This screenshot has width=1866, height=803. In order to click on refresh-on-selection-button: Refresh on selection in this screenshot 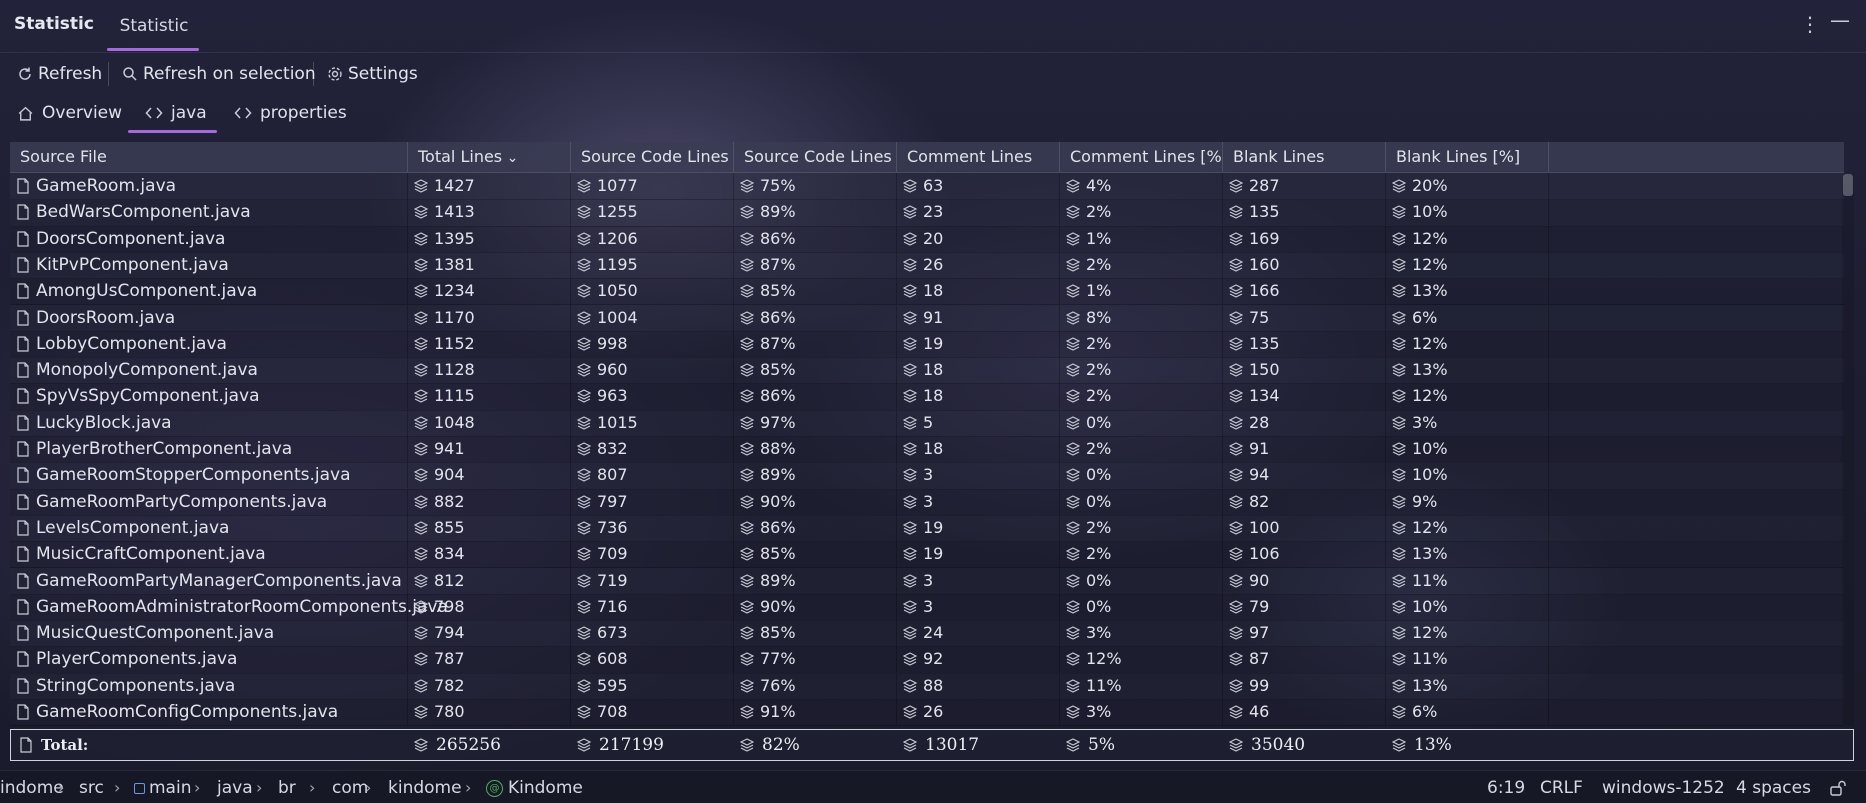, I will do `click(219, 74)`.